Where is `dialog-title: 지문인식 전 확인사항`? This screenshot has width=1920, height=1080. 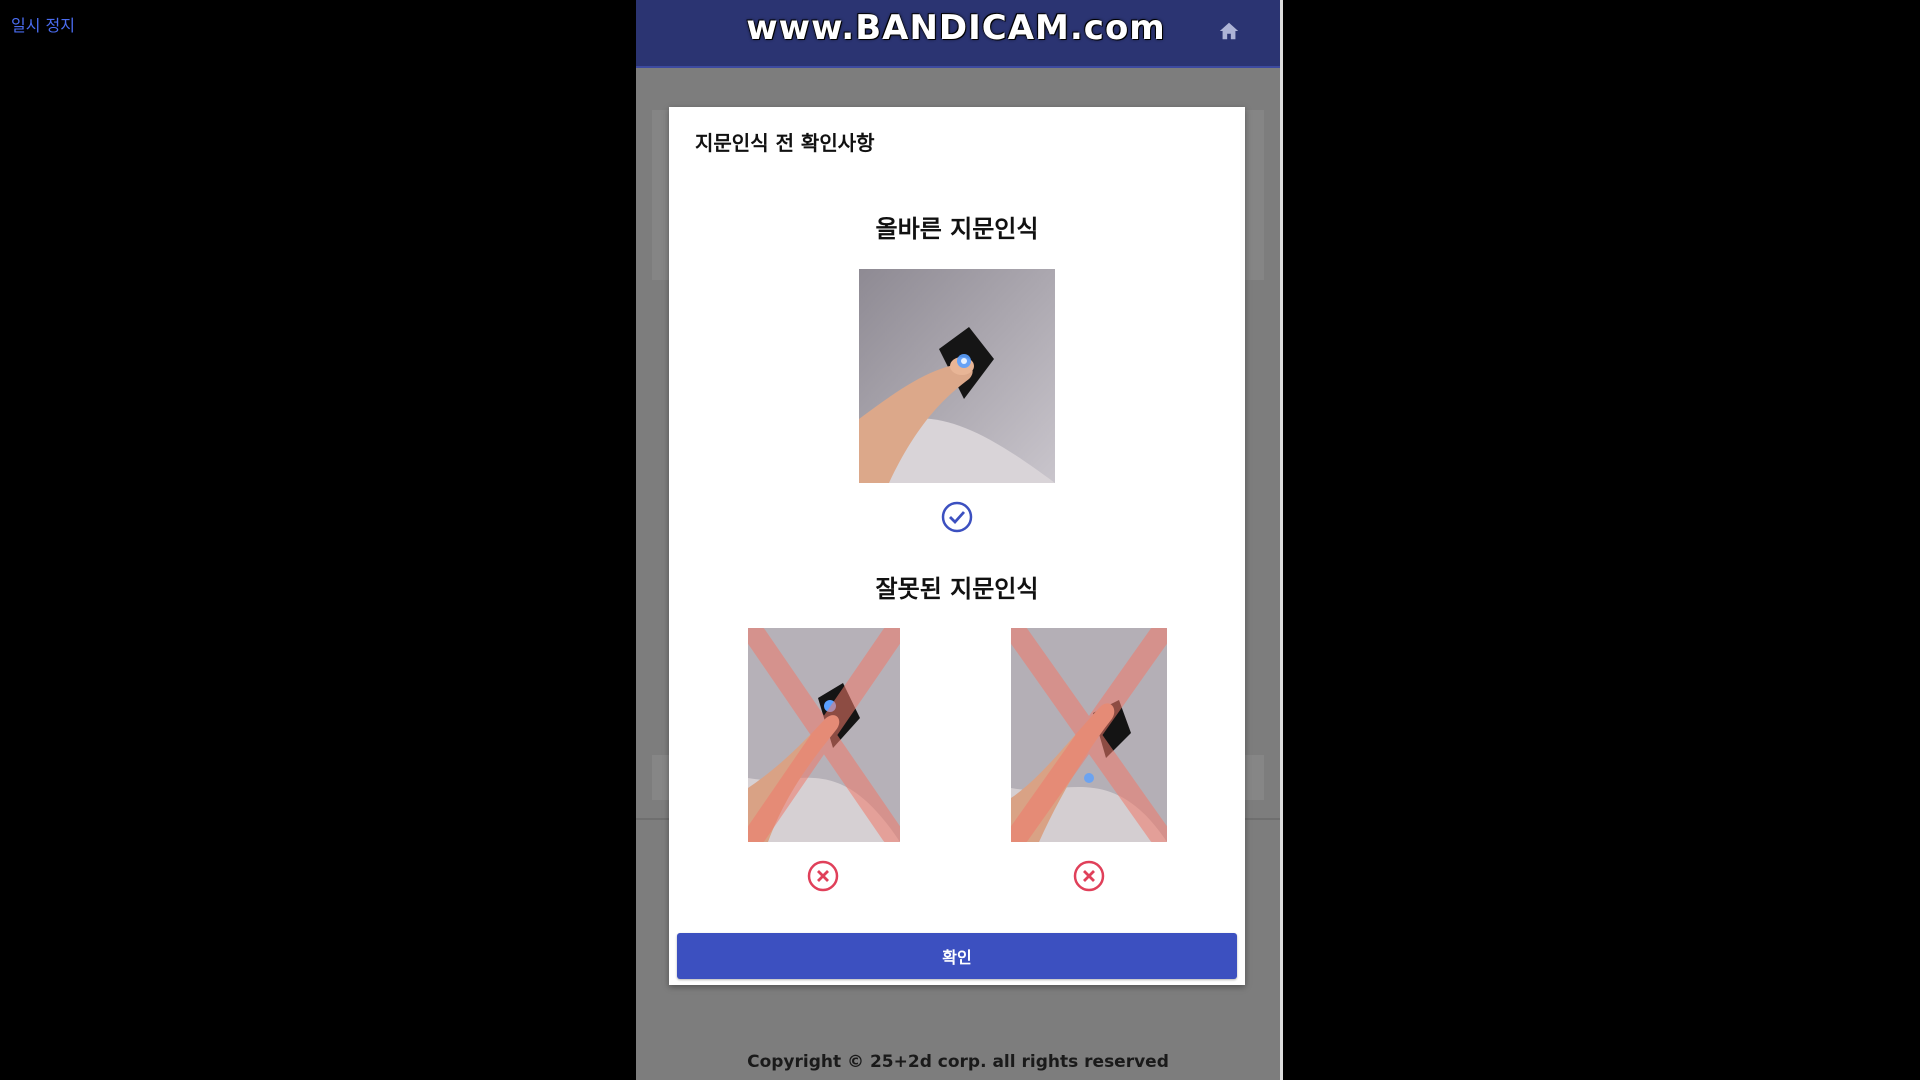 dialog-title: 지문인식 전 확인사항 is located at coordinates (785, 143).